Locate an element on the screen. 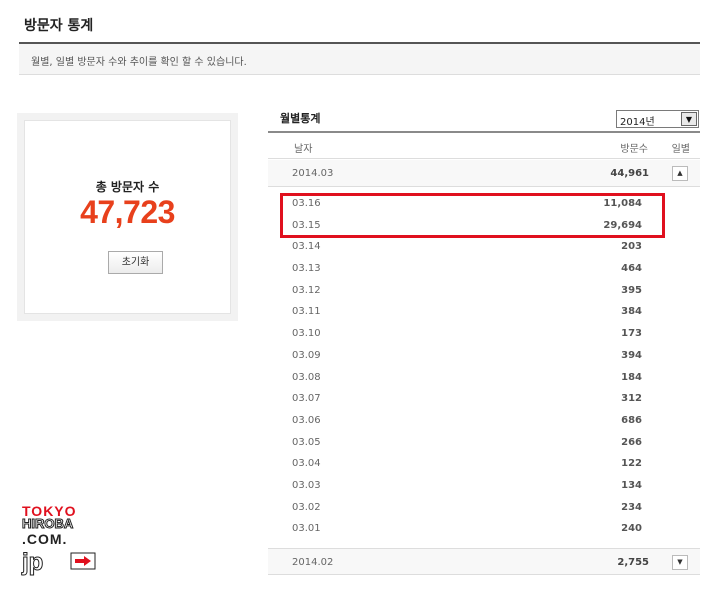  day-count: 394 is located at coordinates (631, 355).